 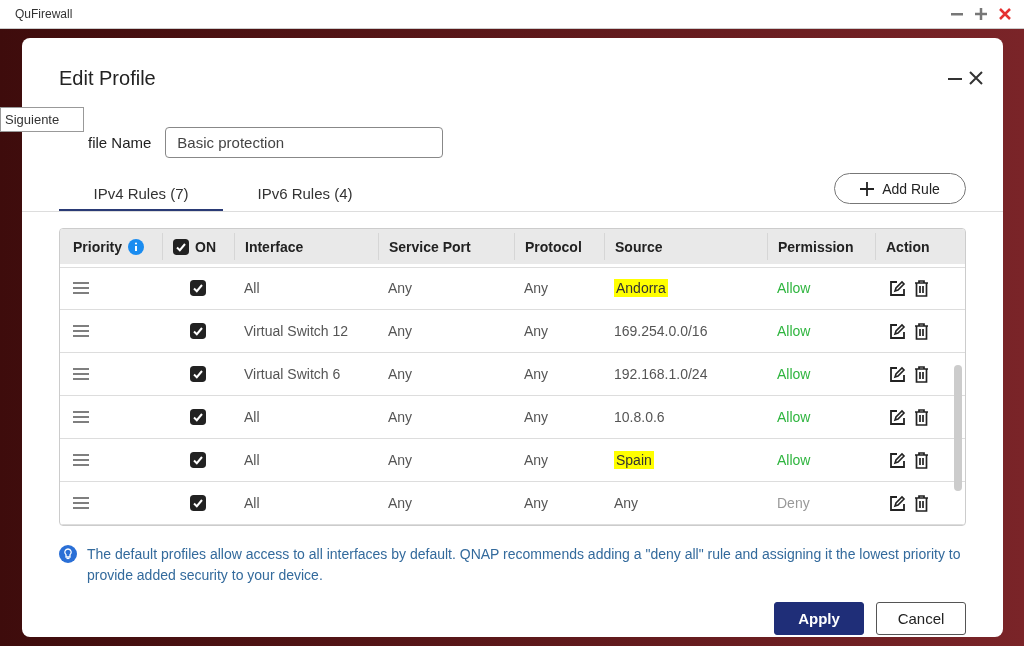 What do you see at coordinates (141, 194) in the screenshot?
I see `tab: IPv4 Rules (7)` at bounding box center [141, 194].